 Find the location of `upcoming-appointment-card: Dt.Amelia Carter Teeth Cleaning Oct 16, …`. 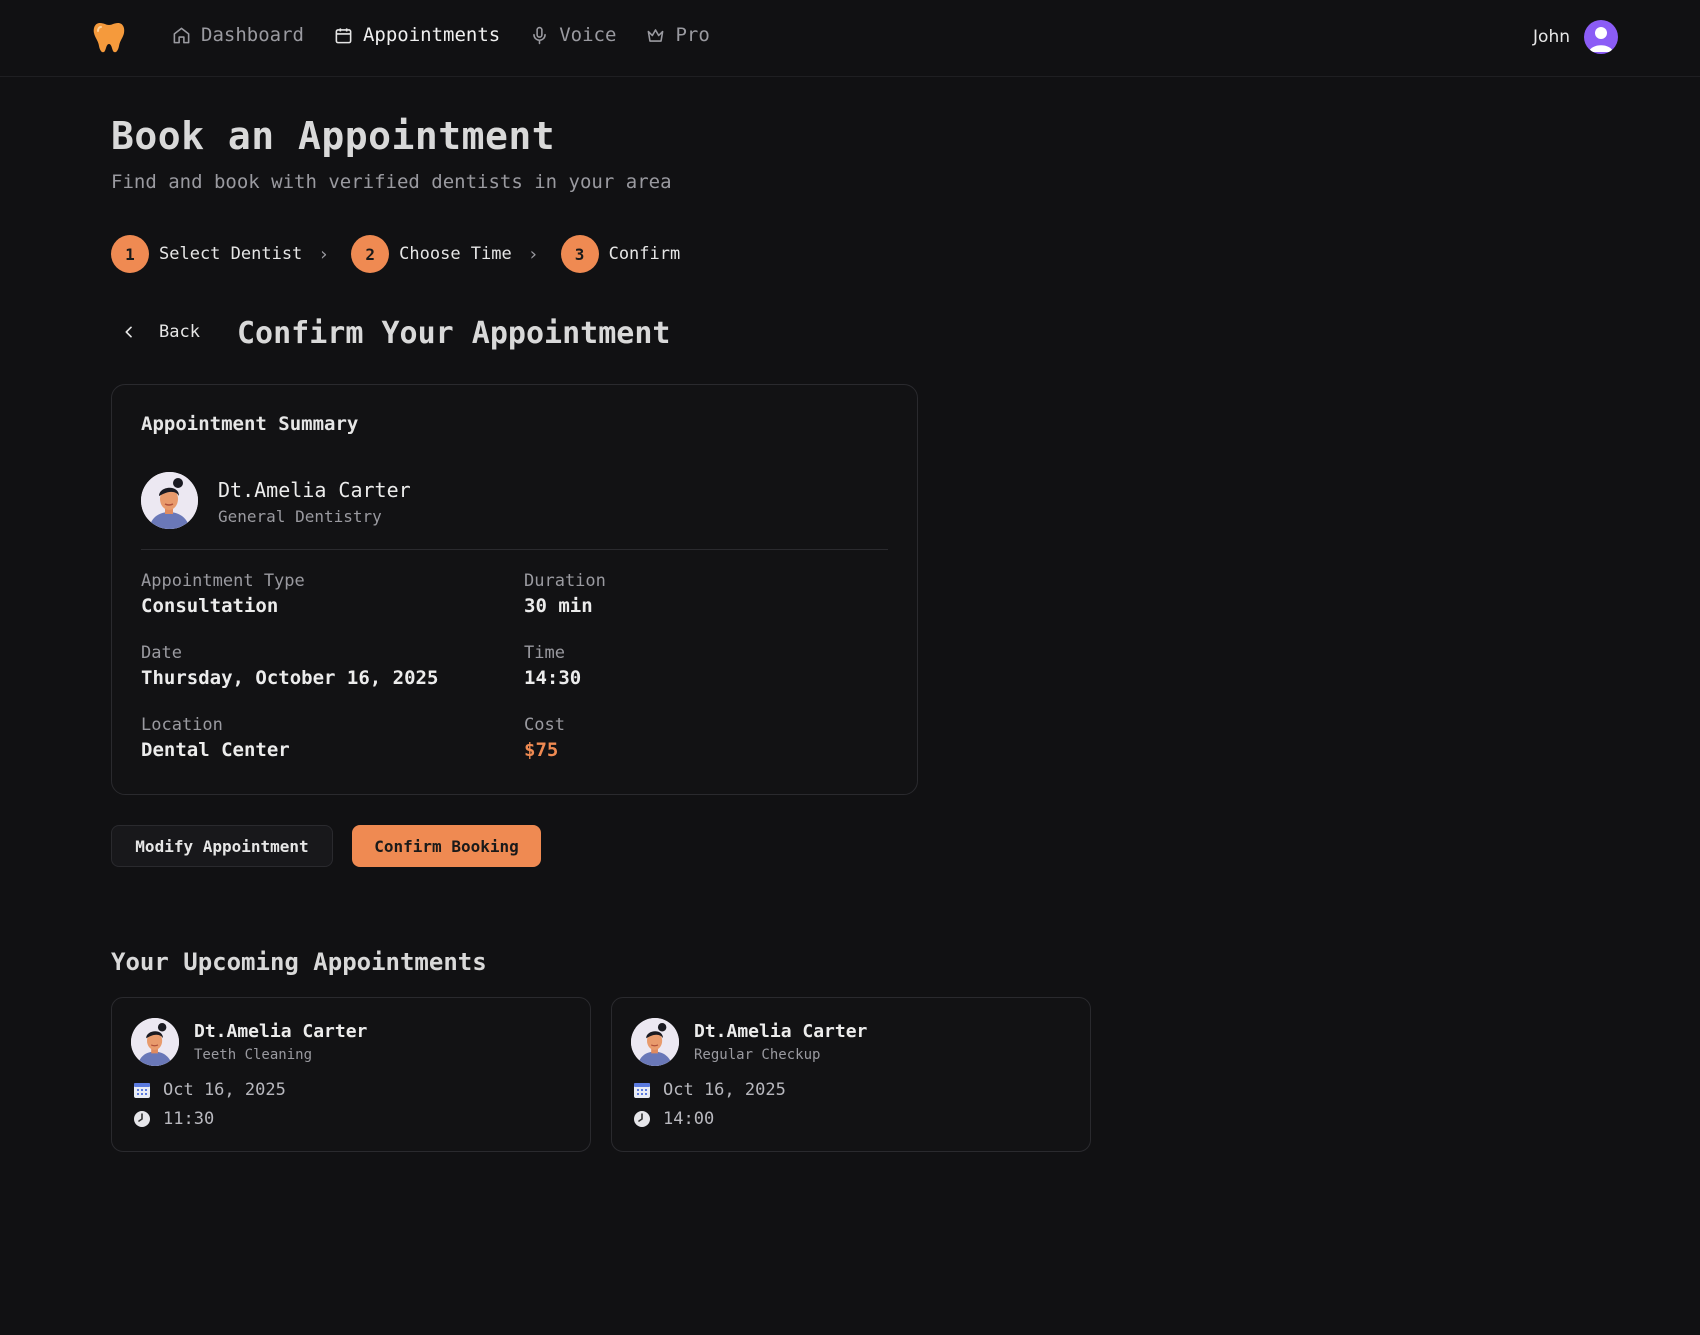

upcoming-appointment-card: Dt.Amelia Carter Teeth Cleaning Oct 16, … is located at coordinates (351, 1074).